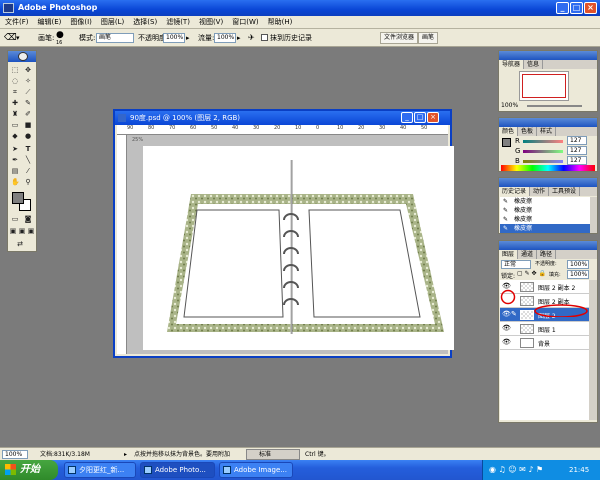 This screenshot has height=480, width=600. What do you see at coordinates (562, 8) in the screenshot?
I see `minimize-button: _` at bounding box center [562, 8].